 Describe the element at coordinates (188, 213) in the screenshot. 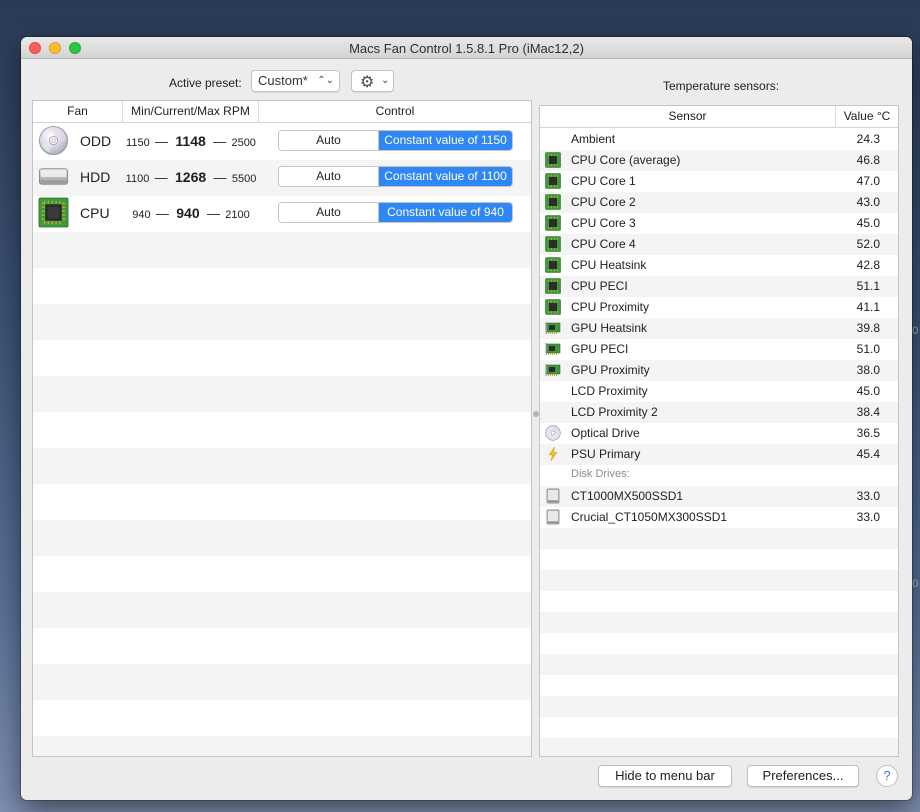

I see `fan-current-rpm: 940` at that location.